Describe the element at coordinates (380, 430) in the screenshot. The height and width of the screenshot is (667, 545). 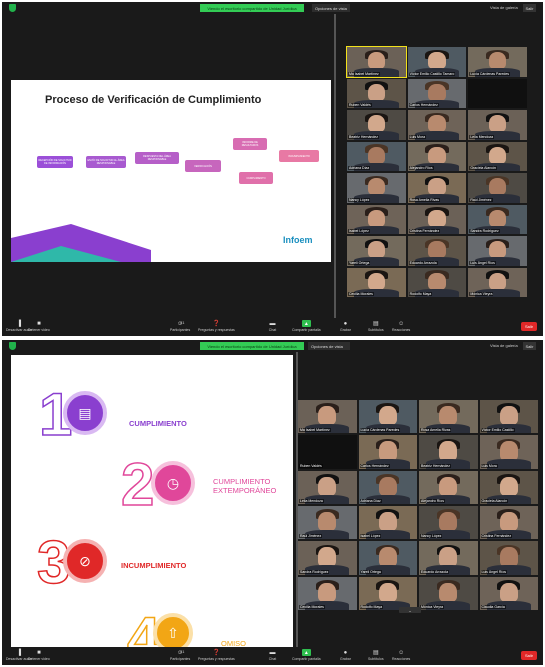
I see `participant-name: Lucía Cárdenas Paredes` at that location.